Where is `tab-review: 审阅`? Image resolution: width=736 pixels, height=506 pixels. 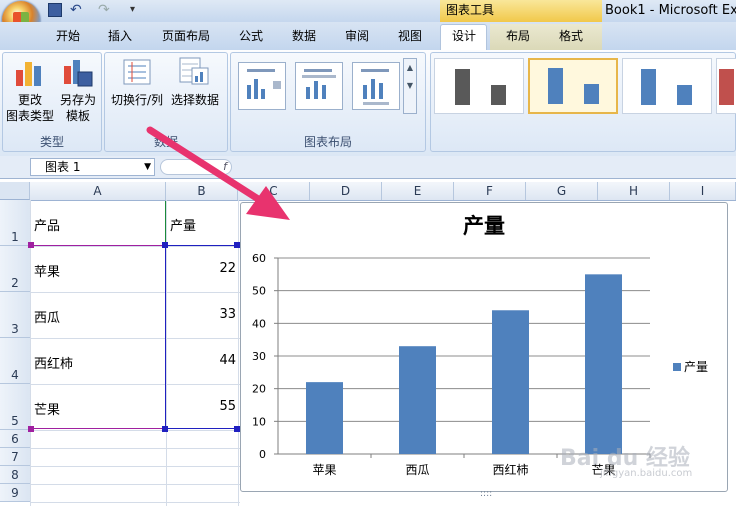 tab-review: 审阅 is located at coordinates (357, 36).